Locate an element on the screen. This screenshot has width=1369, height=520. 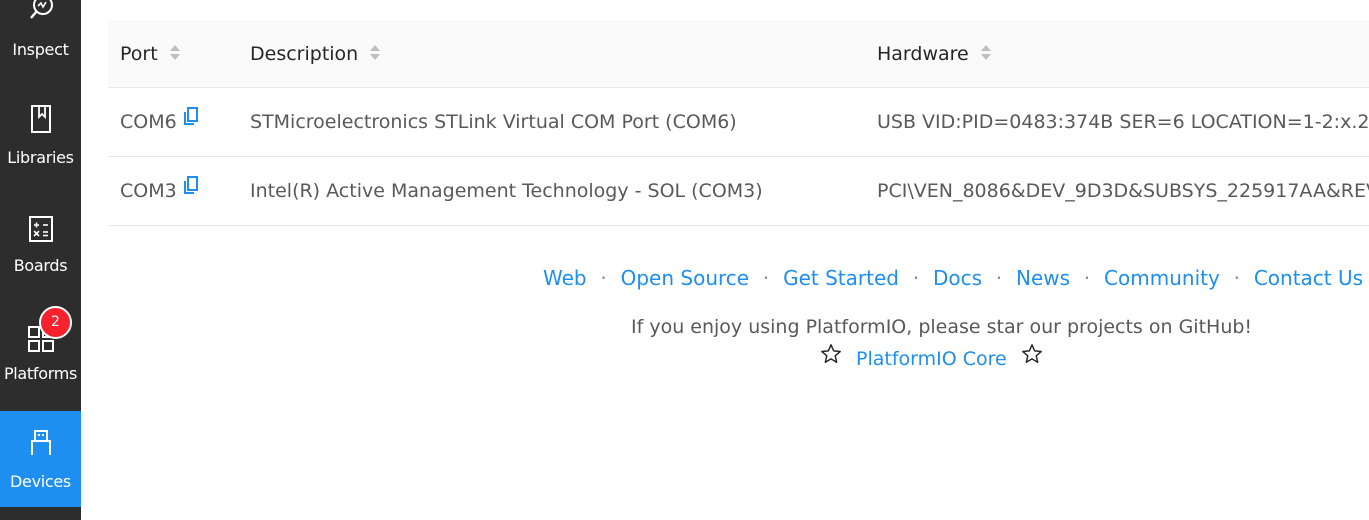
platformio-core-link: PlatformIO Core is located at coordinates (931, 359).